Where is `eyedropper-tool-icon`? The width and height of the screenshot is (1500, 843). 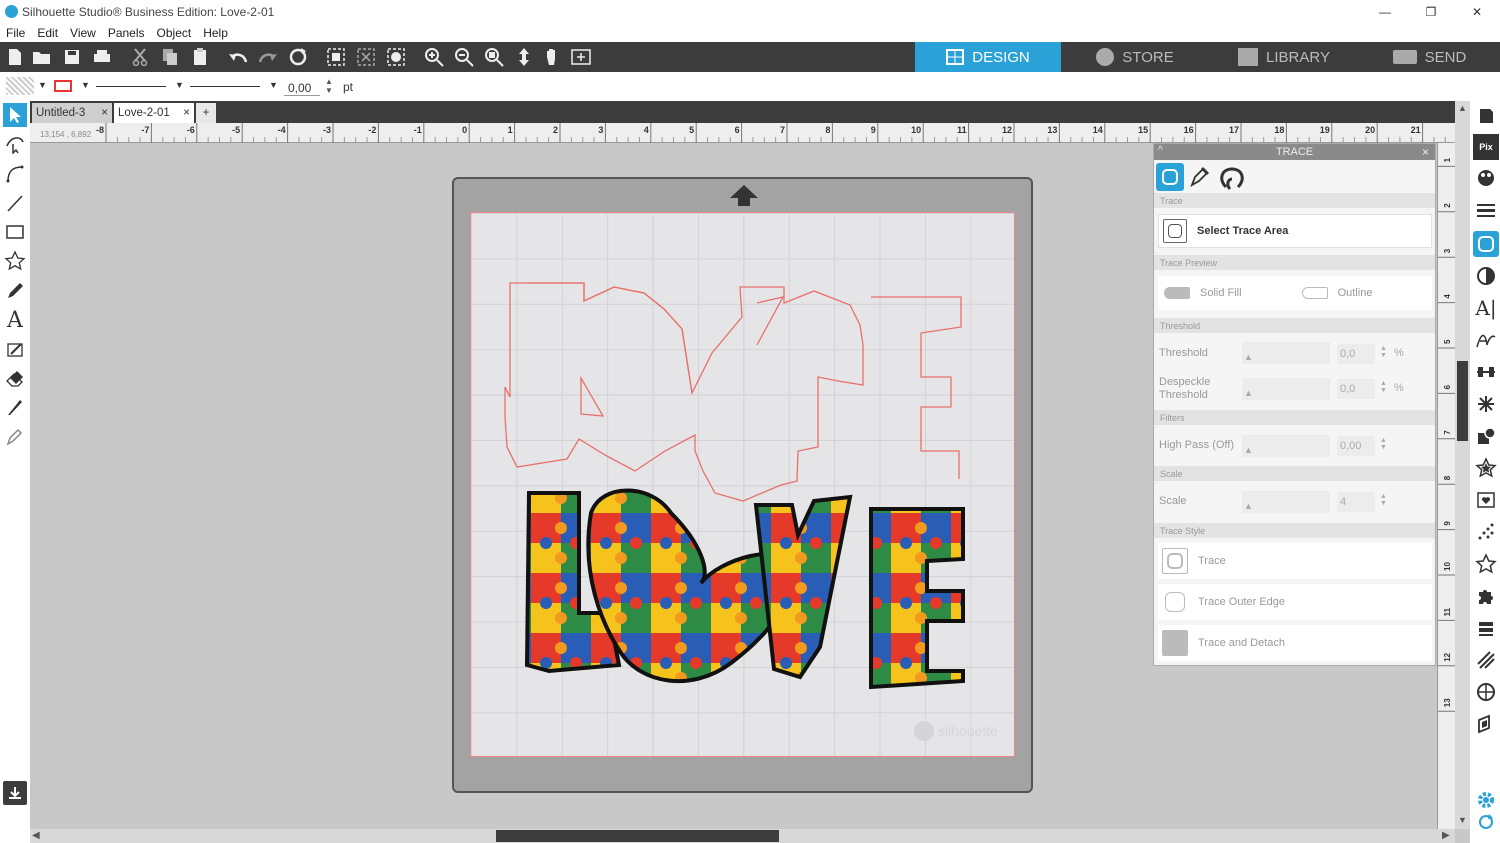
eyedropper-tool-icon is located at coordinates (15, 436).